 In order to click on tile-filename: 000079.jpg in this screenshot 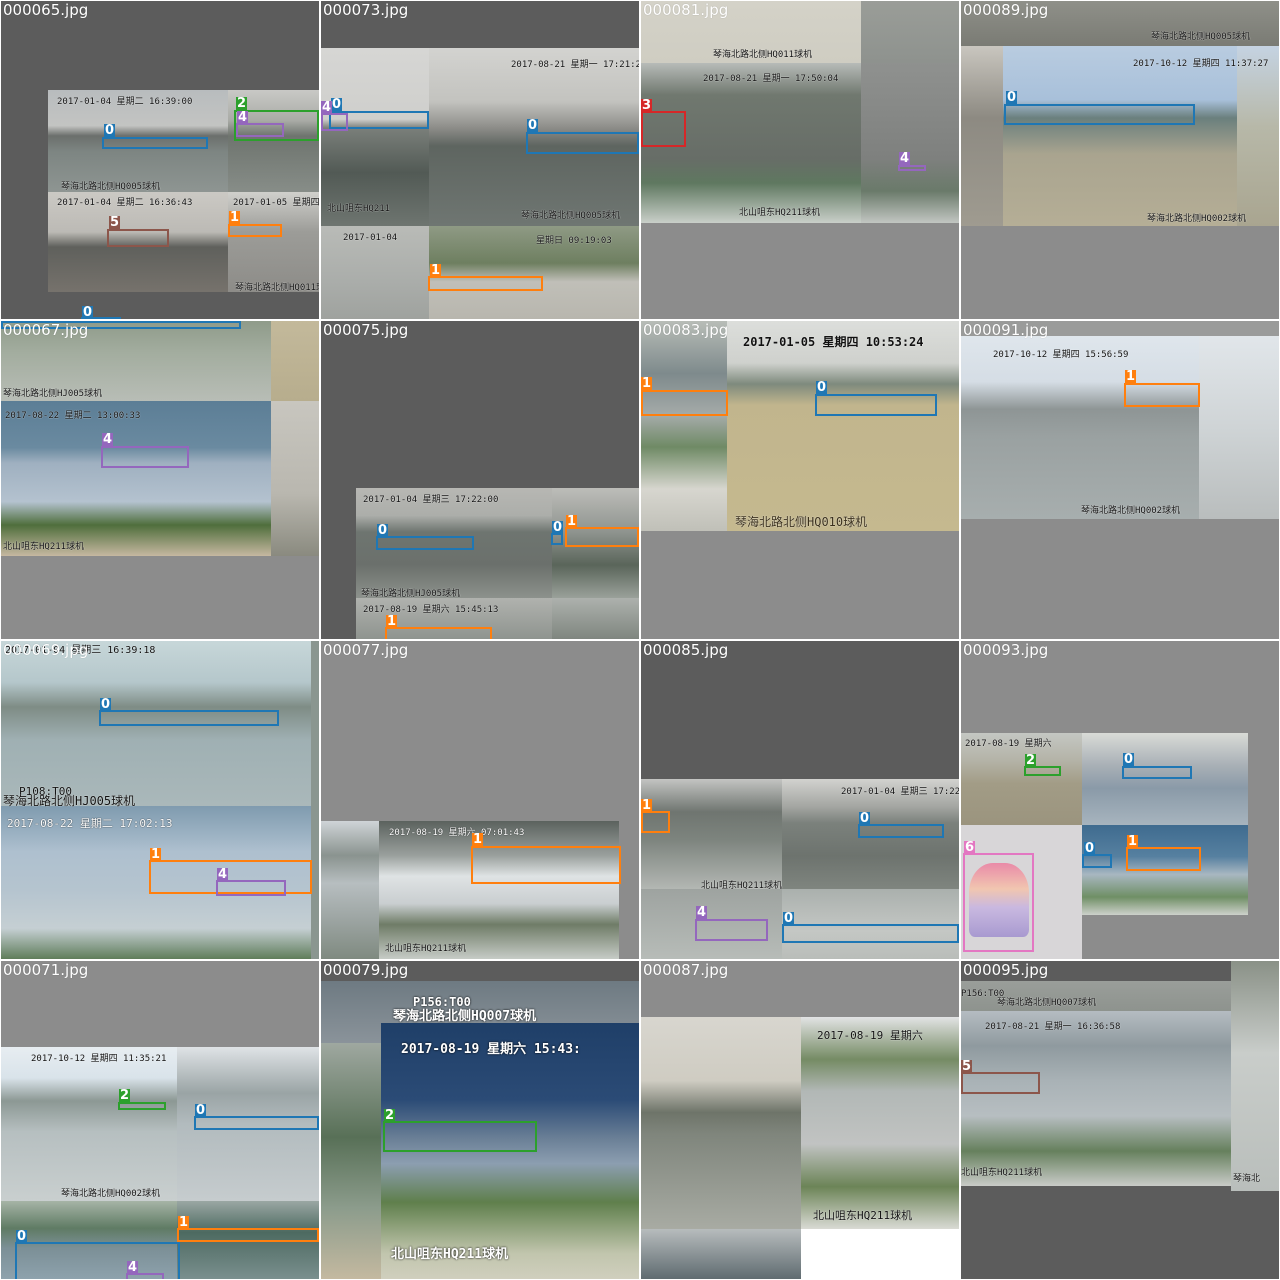, I will do `click(366, 970)`.